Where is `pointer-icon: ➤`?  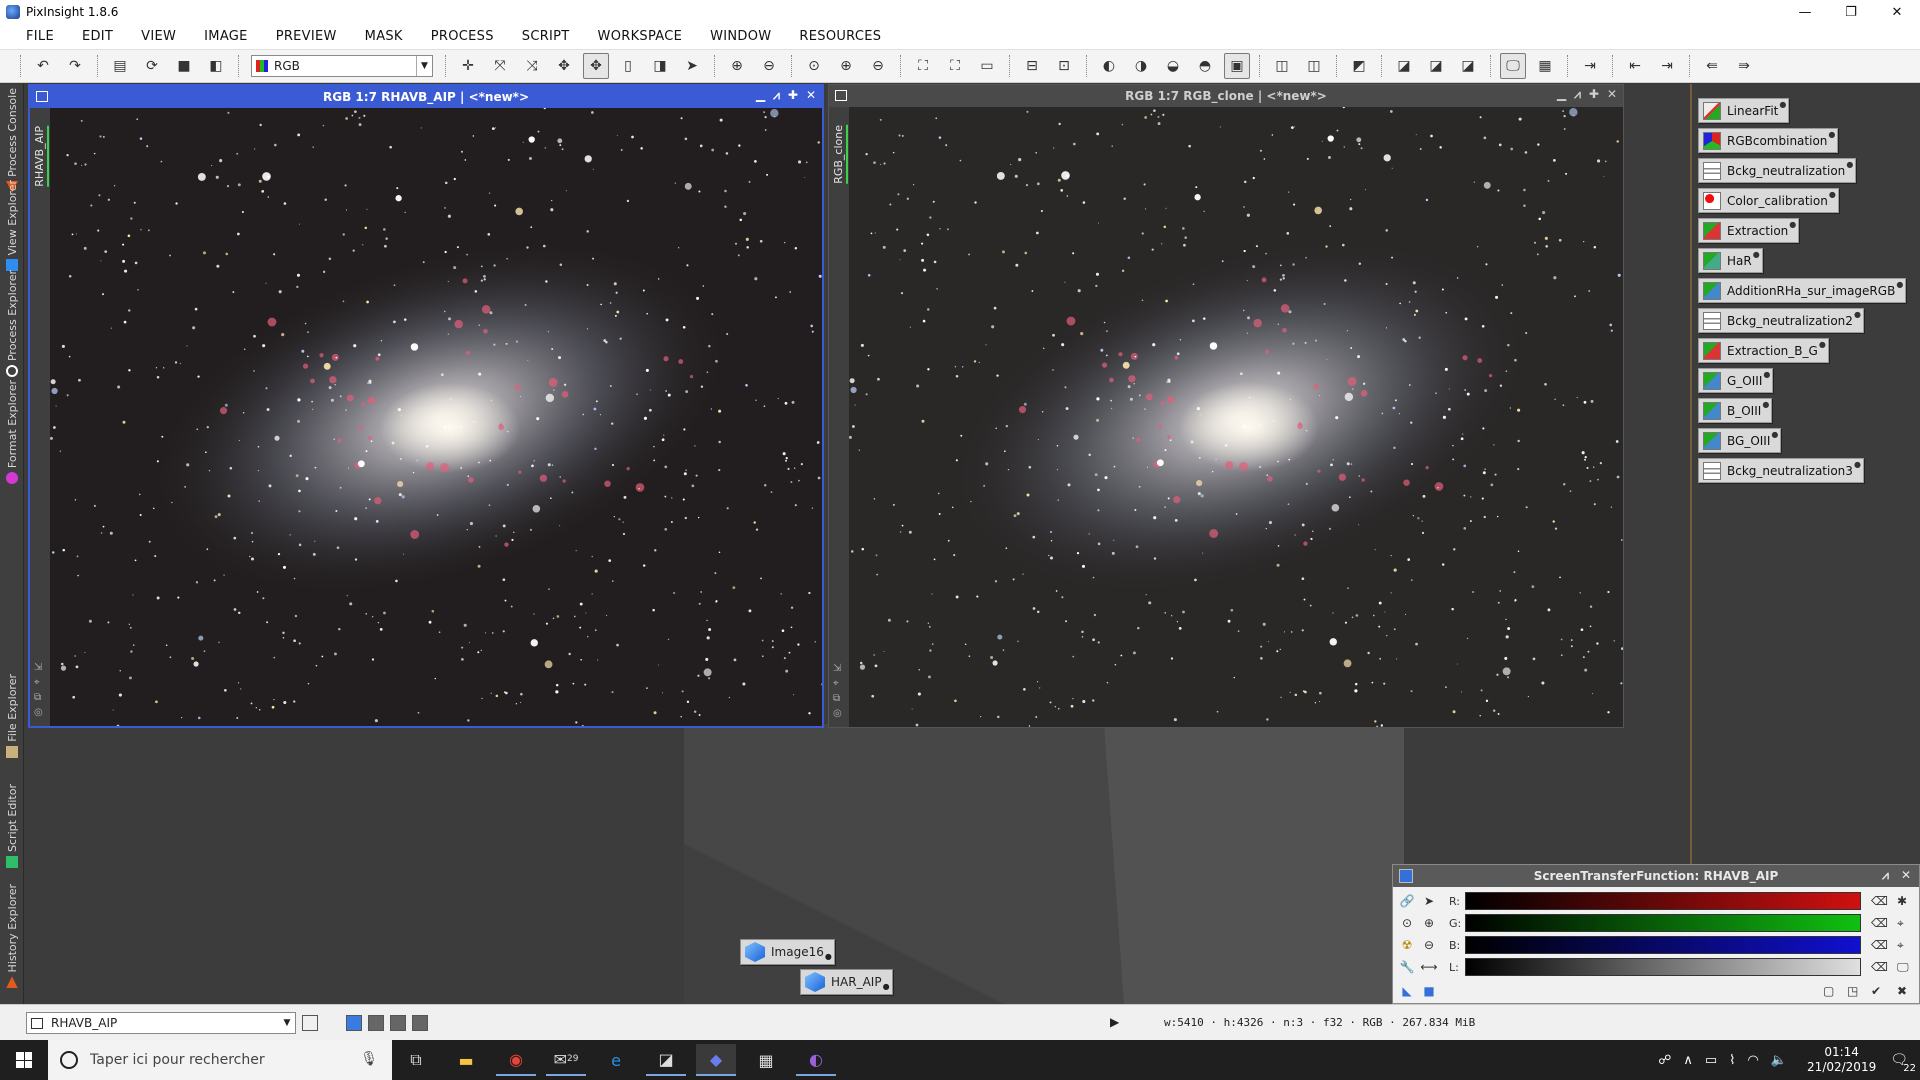
pointer-icon: ➤ is located at coordinates (692, 66).